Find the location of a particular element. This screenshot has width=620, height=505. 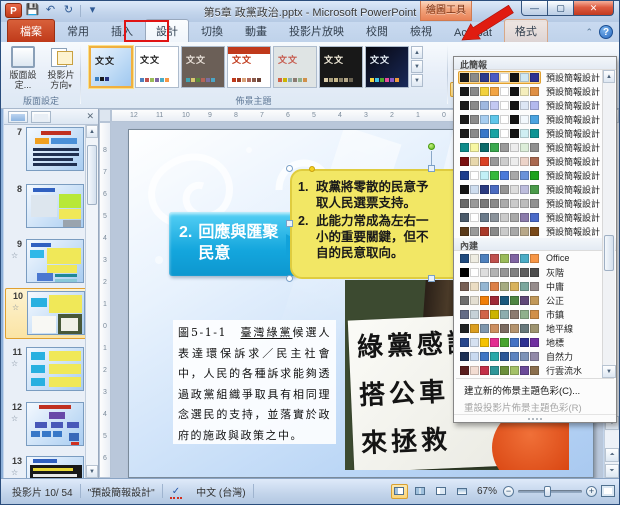

resize-handle-n is located at coordinates (431, 168).